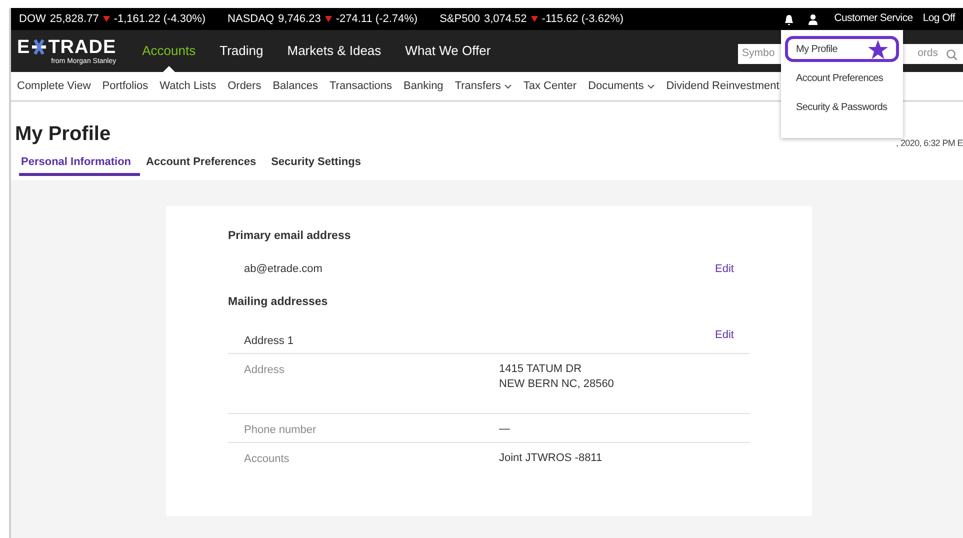 This screenshot has height=538, width=963. I want to click on section-heading: Primary email address, so click(290, 236).